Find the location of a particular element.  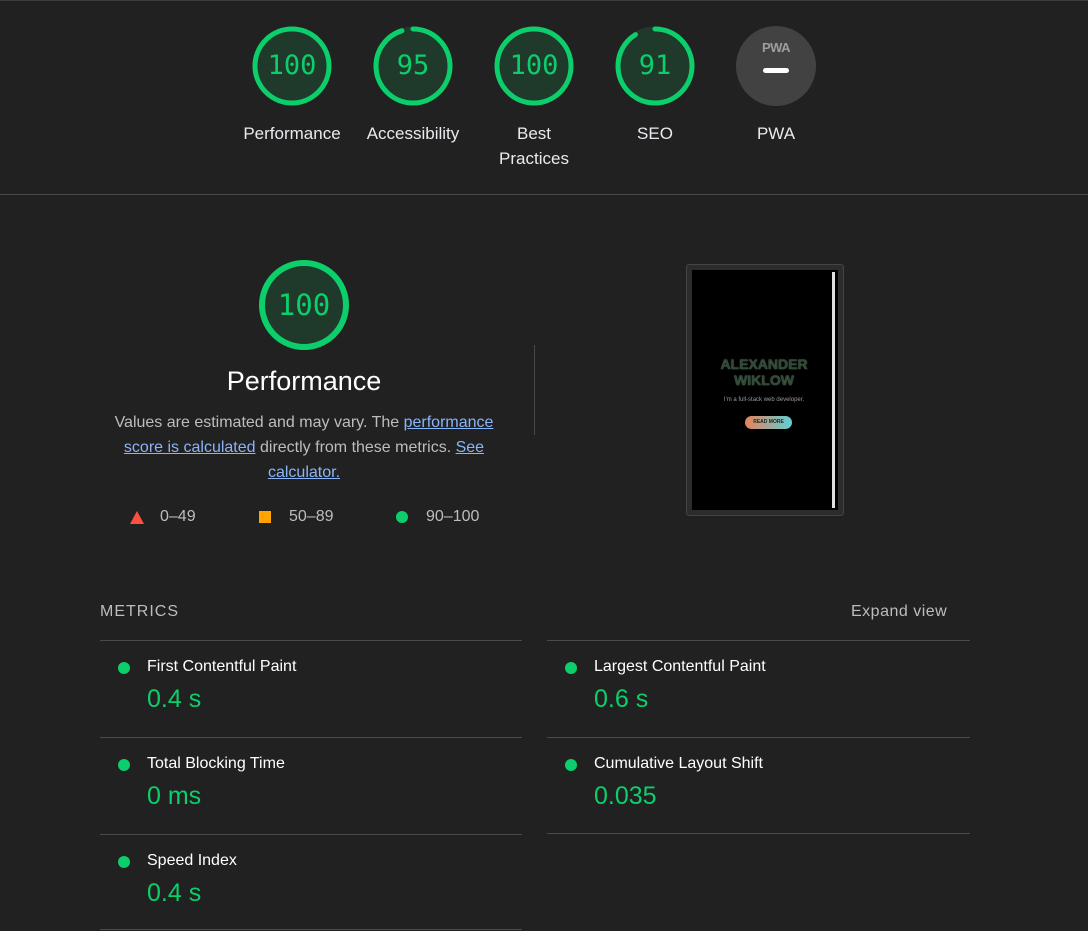

metric-value: 0 ms is located at coordinates (174, 796).